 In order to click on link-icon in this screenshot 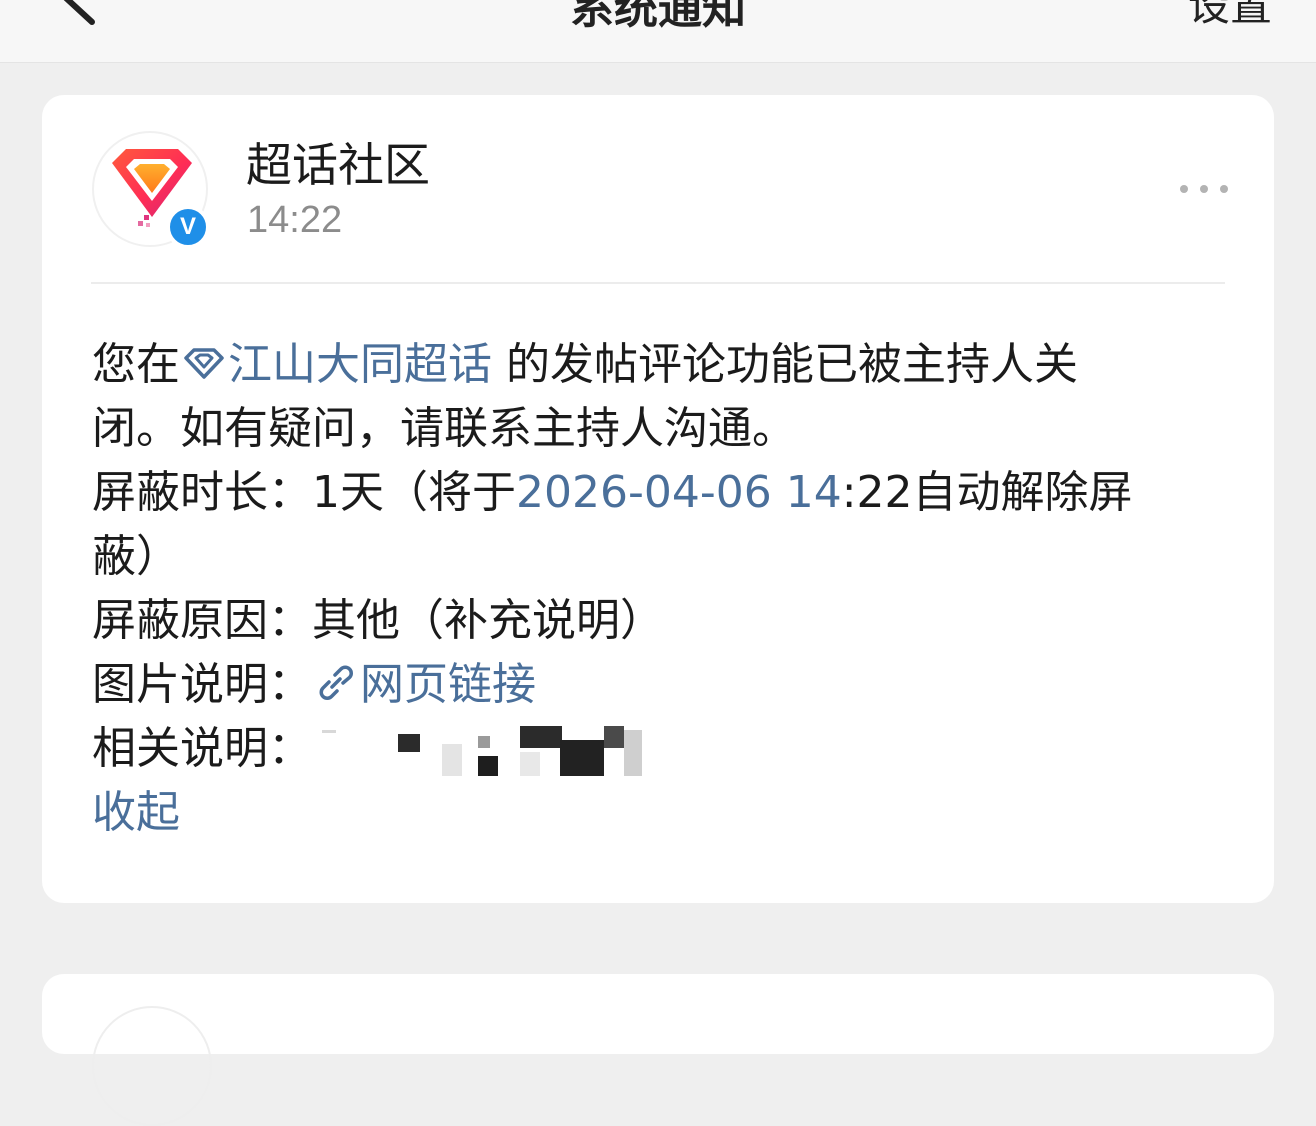, I will do `click(336, 682)`.